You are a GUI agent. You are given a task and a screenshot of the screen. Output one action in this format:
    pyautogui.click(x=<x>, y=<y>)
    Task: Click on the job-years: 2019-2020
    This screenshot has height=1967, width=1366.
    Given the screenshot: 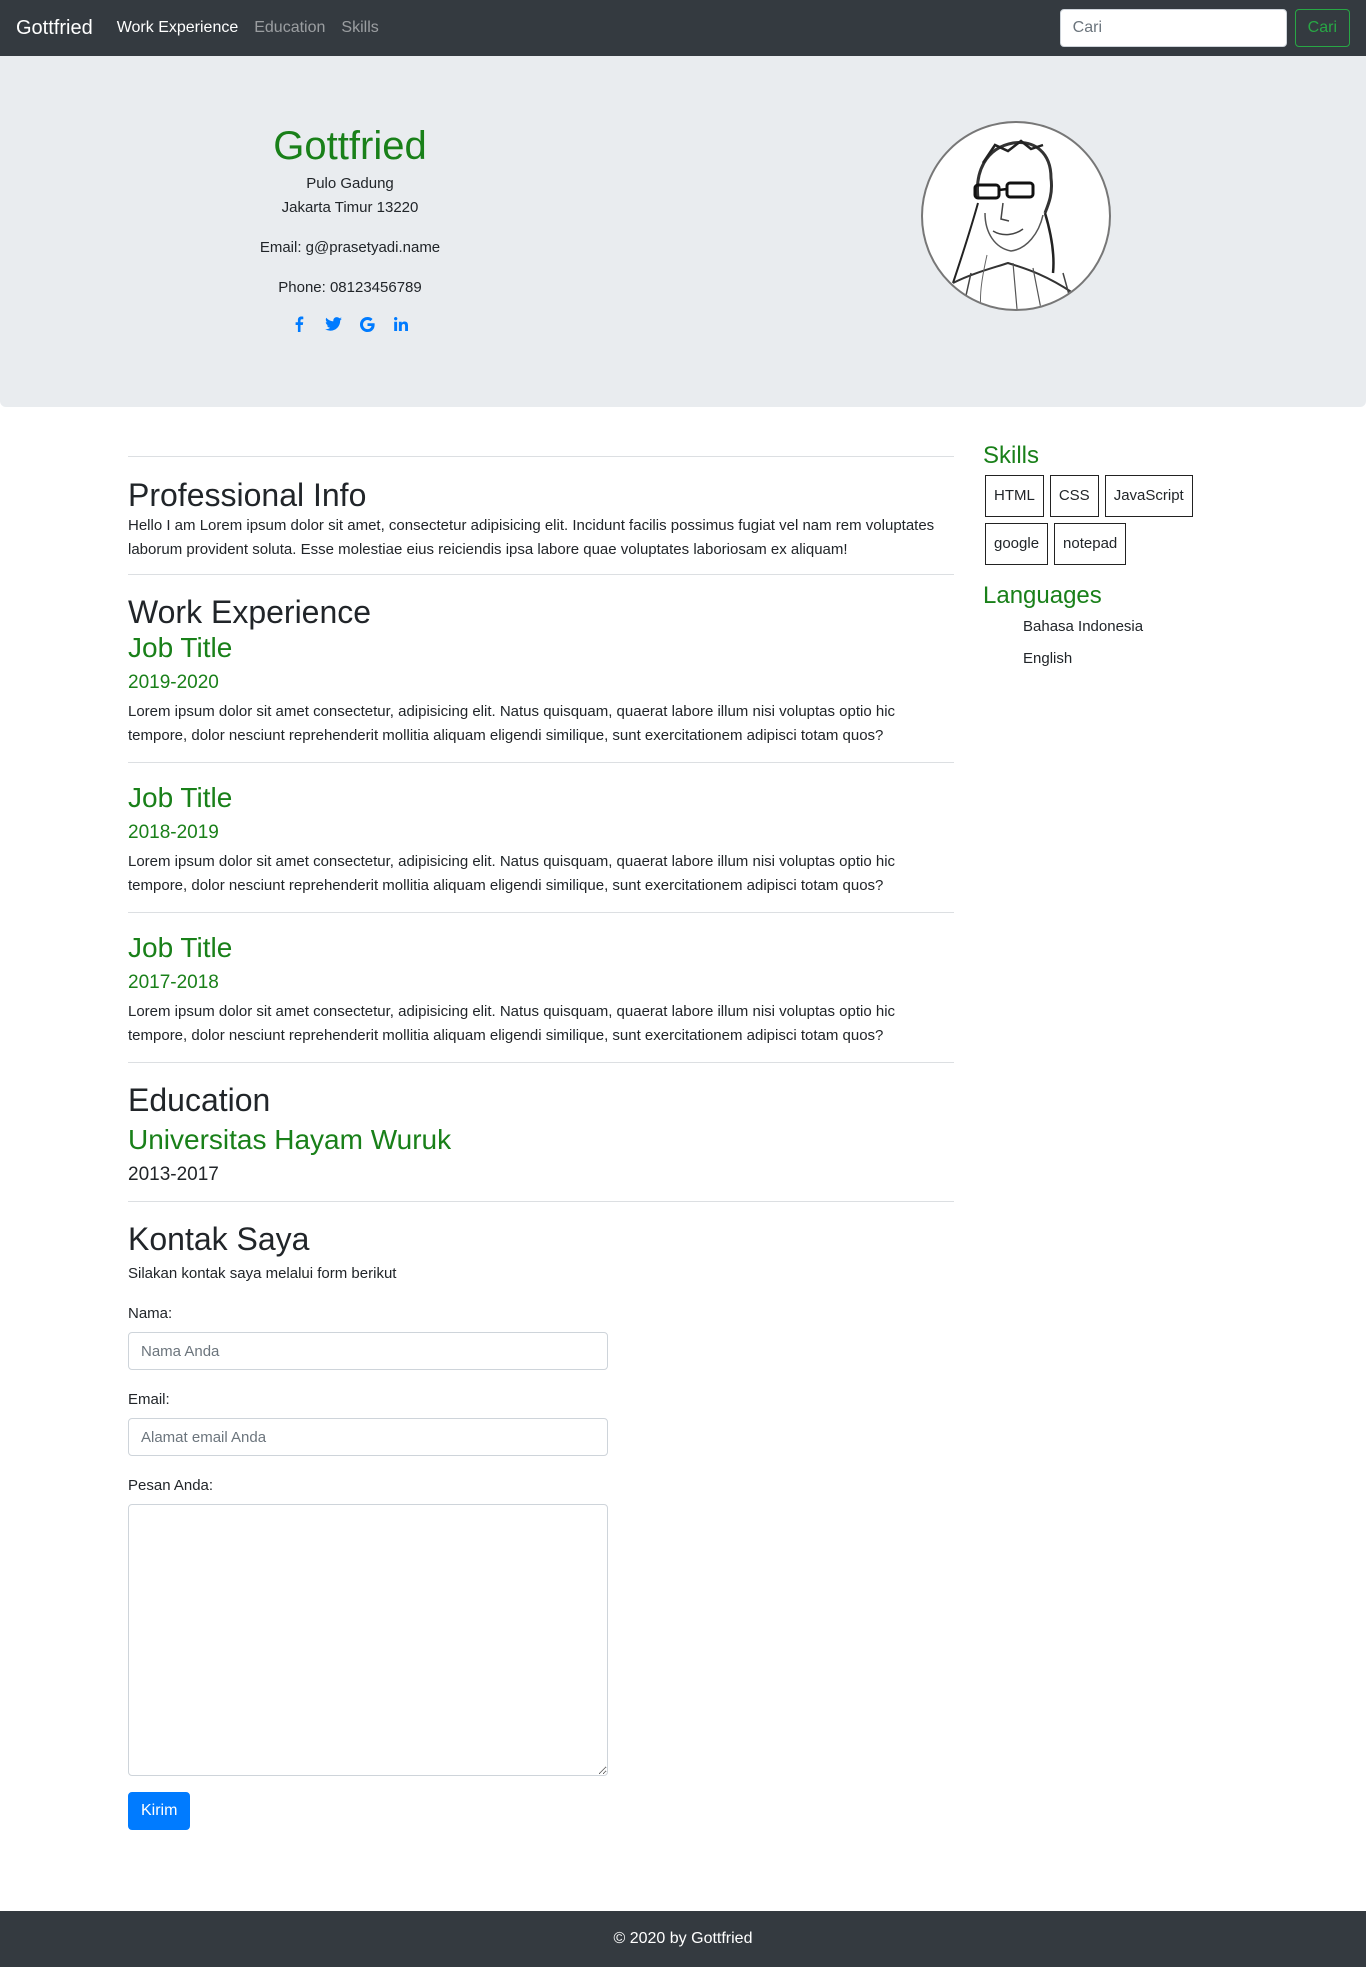 What is the action you would take?
    pyautogui.click(x=173, y=682)
    